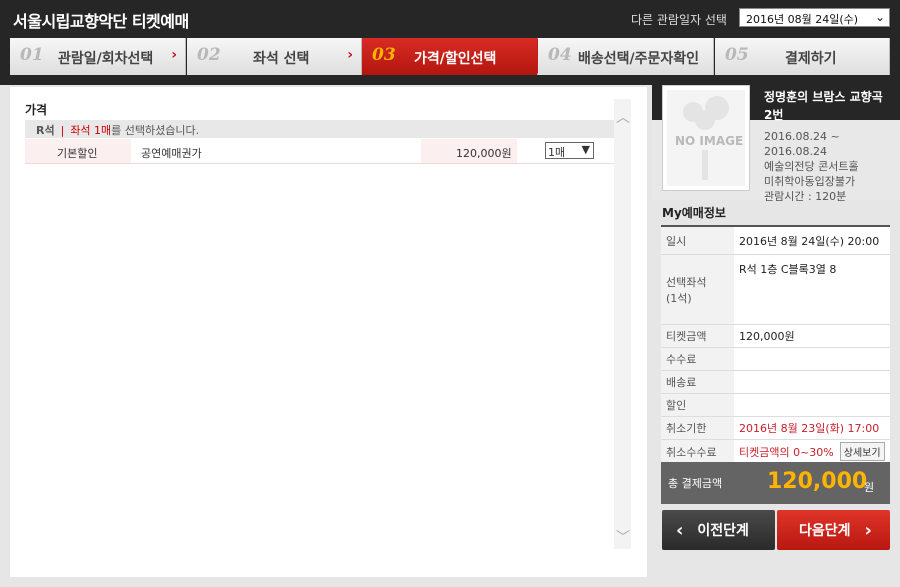 The height and width of the screenshot is (587, 900). Describe the element at coordinates (786, 452) in the screenshot. I see `cancel-fee-text: 티켓금액의 0~30%` at that location.